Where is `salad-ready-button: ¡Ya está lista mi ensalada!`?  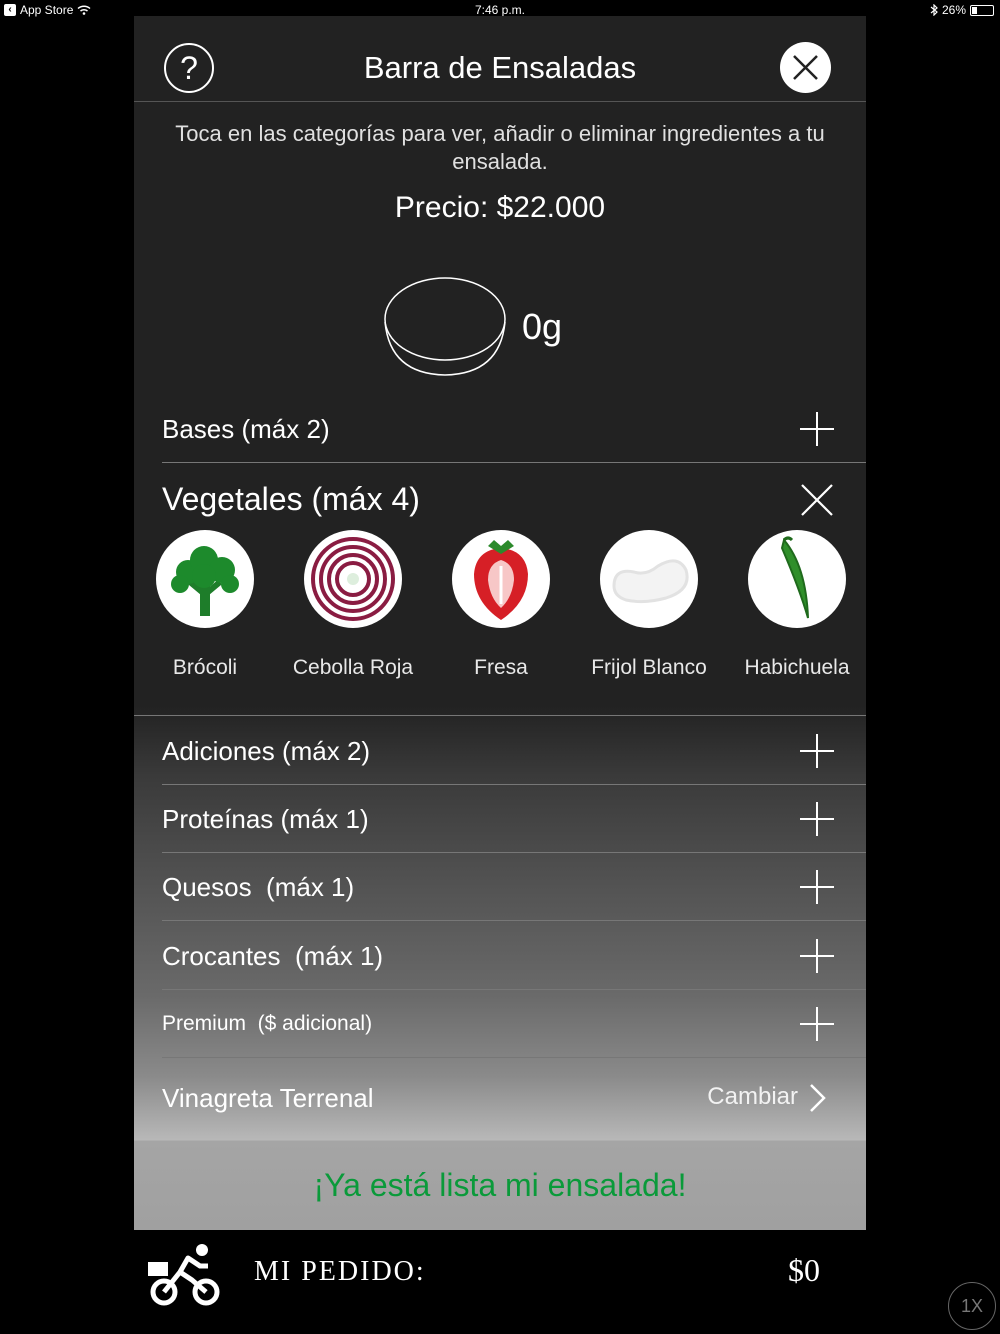 salad-ready-button: ¡Ya está lista mi ensalada! is located at coordinates (500, 1185).